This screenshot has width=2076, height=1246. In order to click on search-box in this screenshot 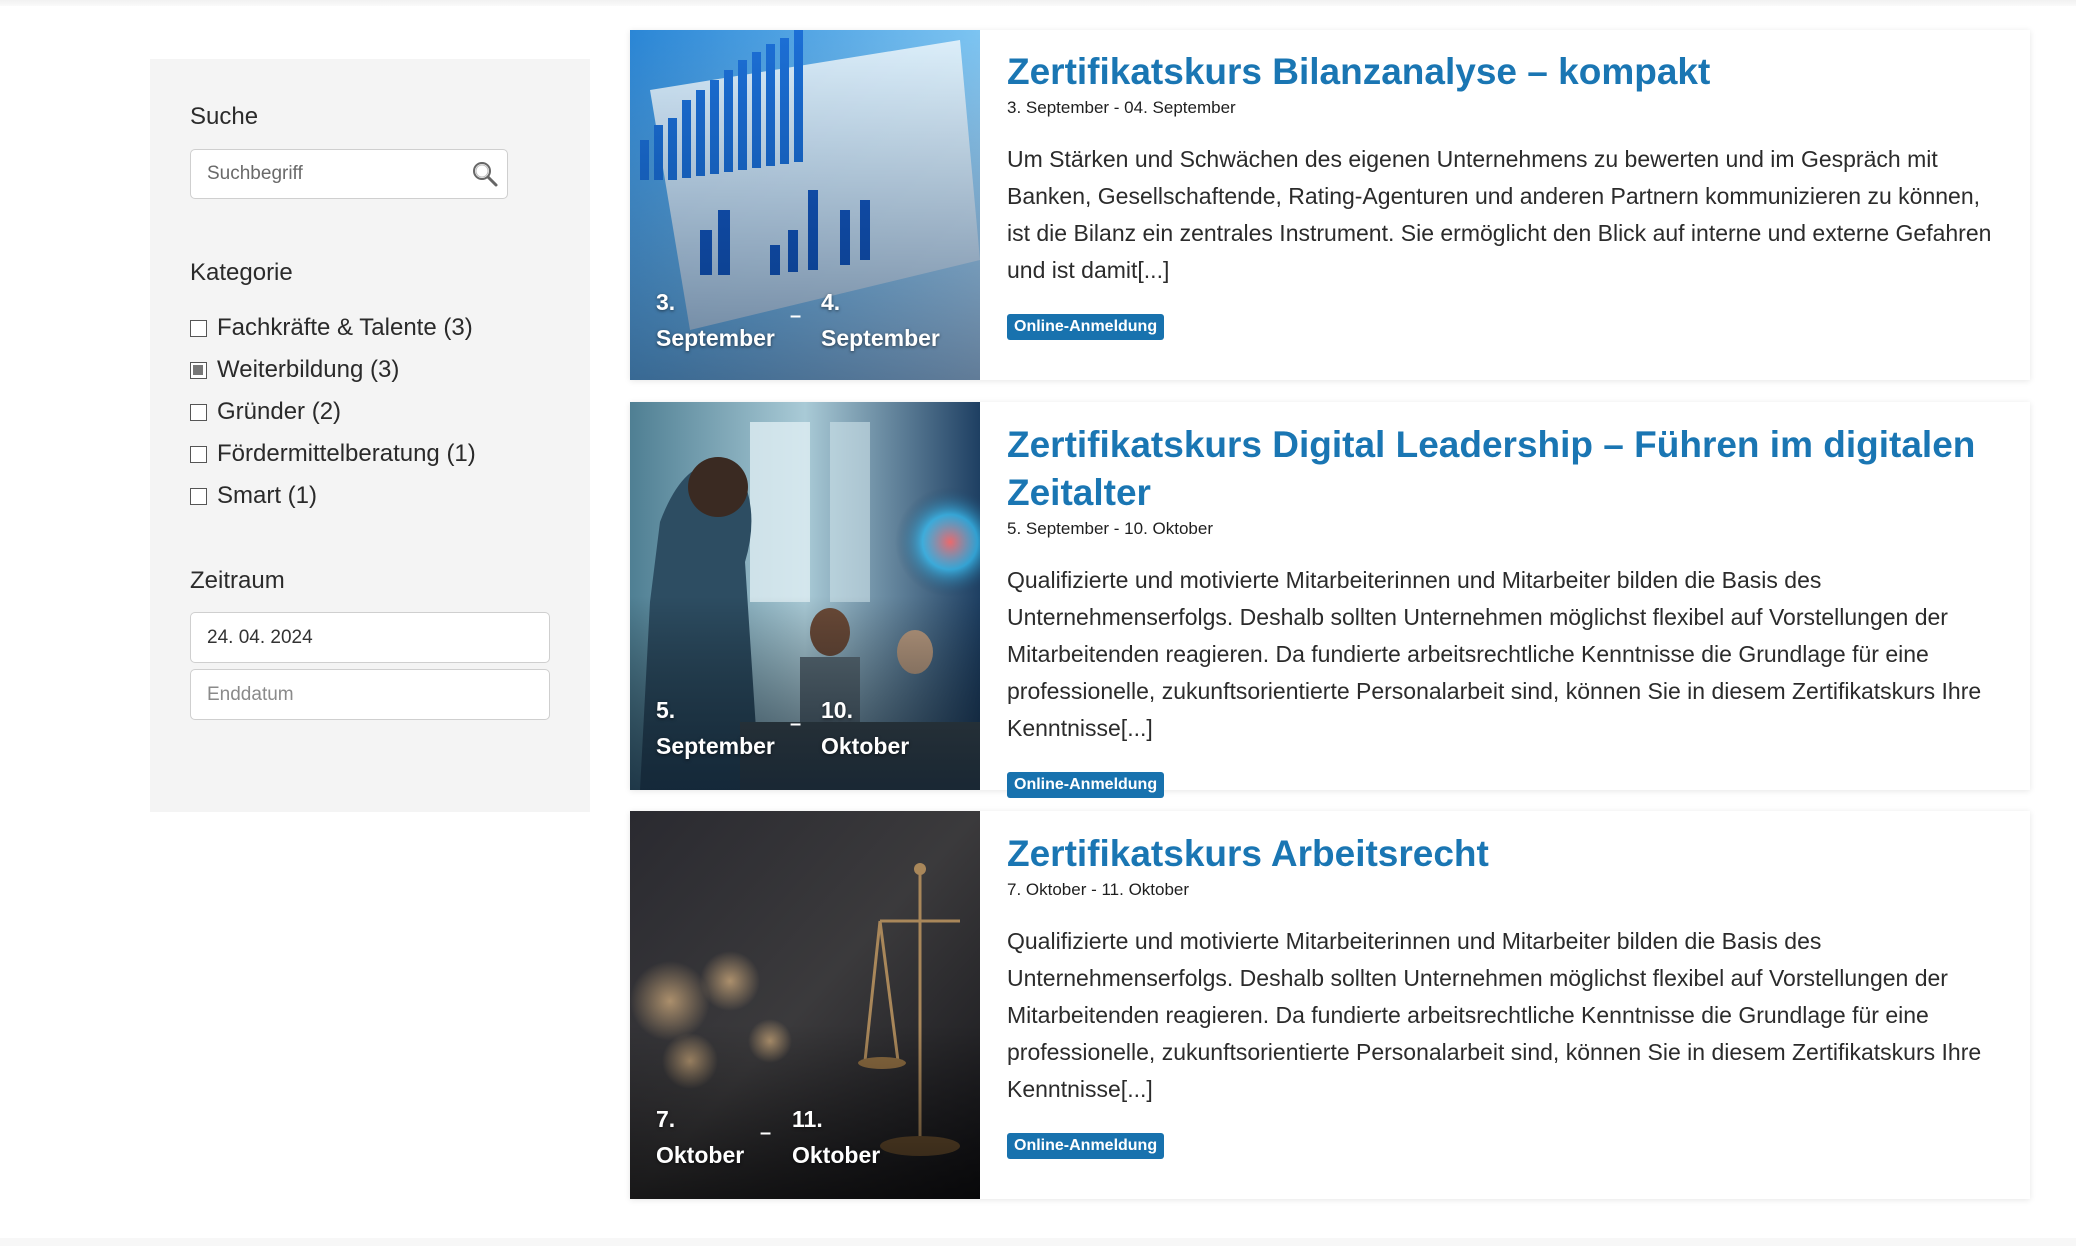, I will do `click(349, 174)`.